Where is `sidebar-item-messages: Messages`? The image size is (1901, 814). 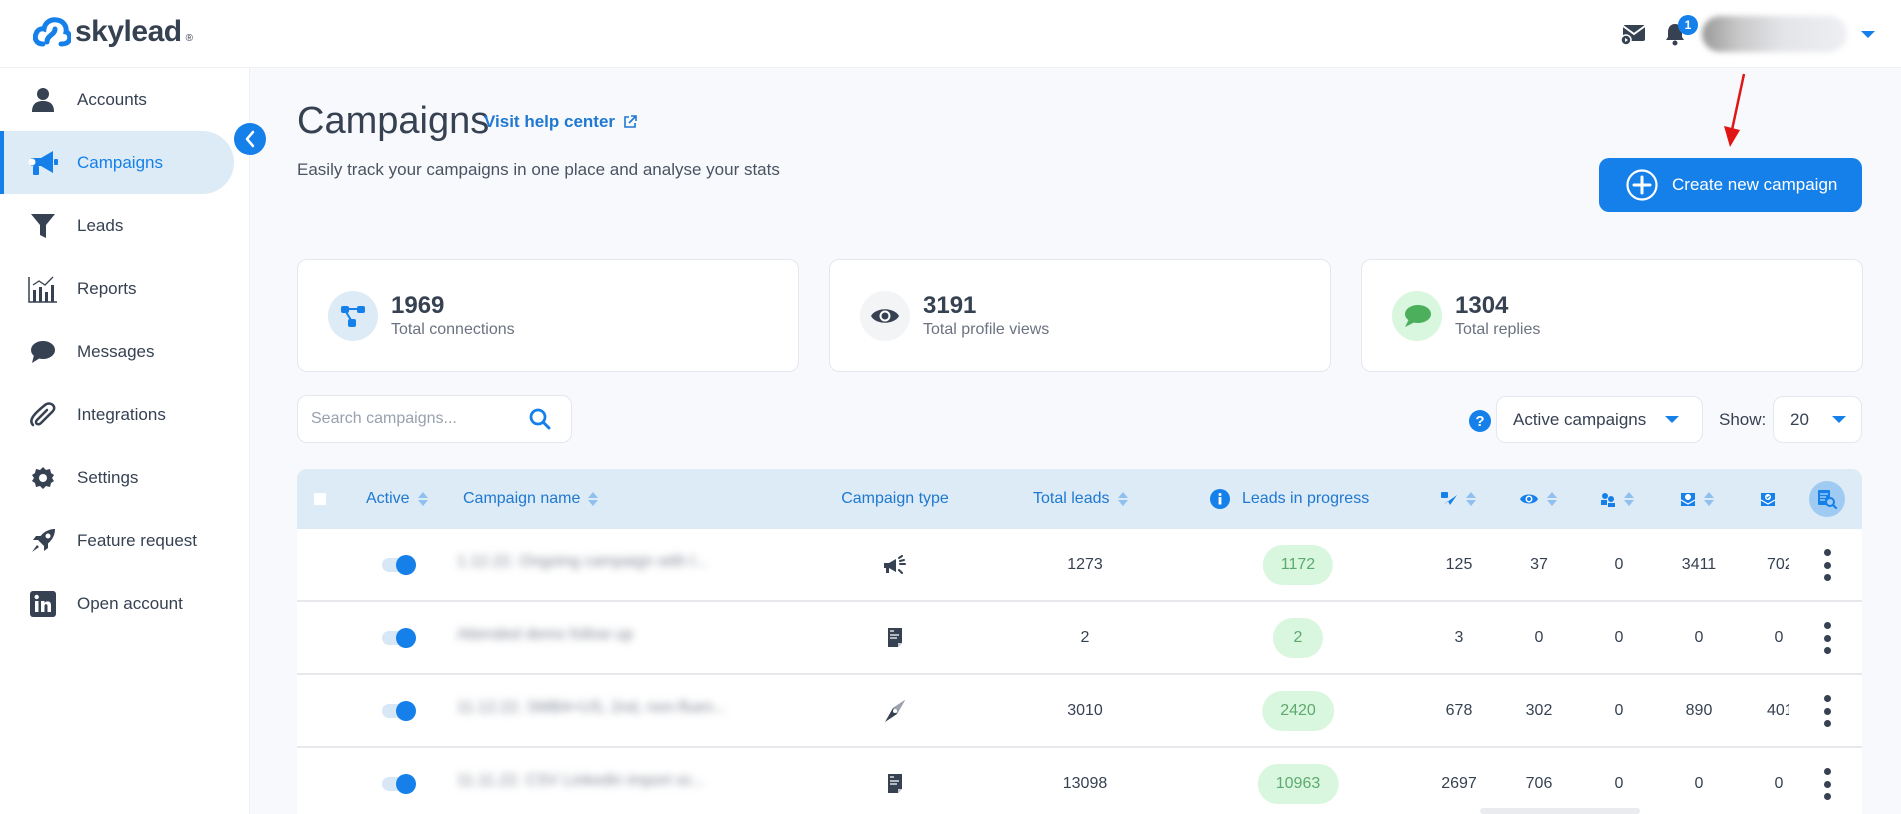
sidebar-item-messages: Messages is located at coordinates (117, 351).